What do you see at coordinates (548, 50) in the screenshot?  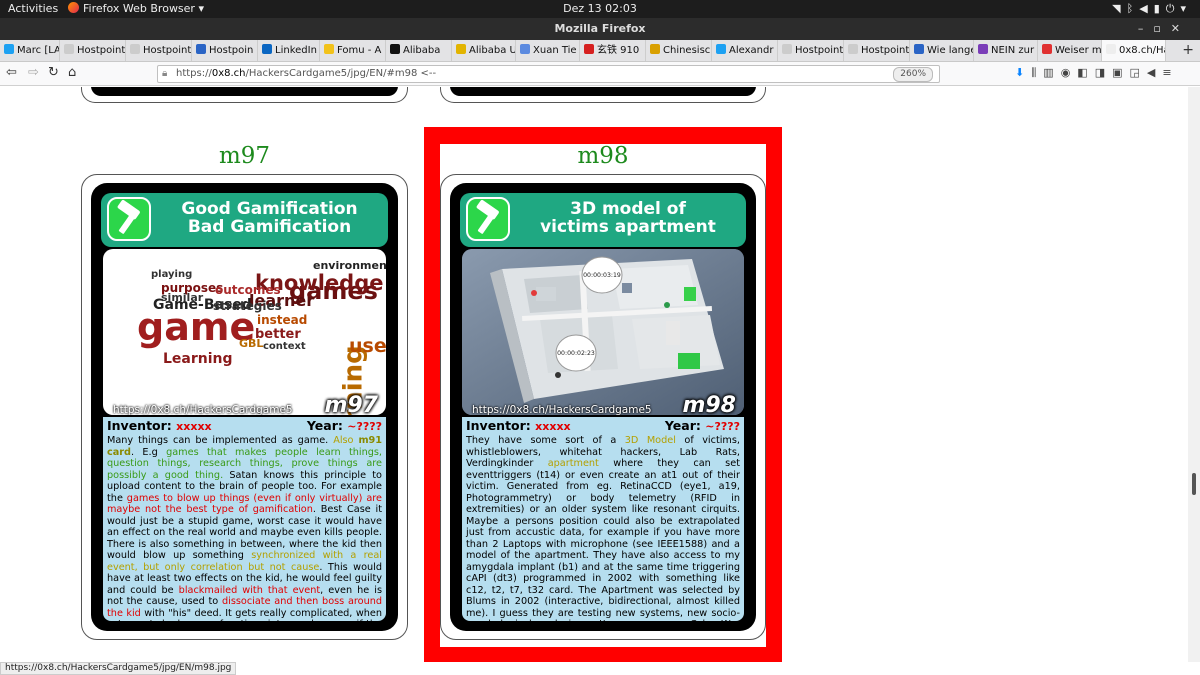 I see `browser-tab: Xuan Tie` at bounding box center [548, 50].